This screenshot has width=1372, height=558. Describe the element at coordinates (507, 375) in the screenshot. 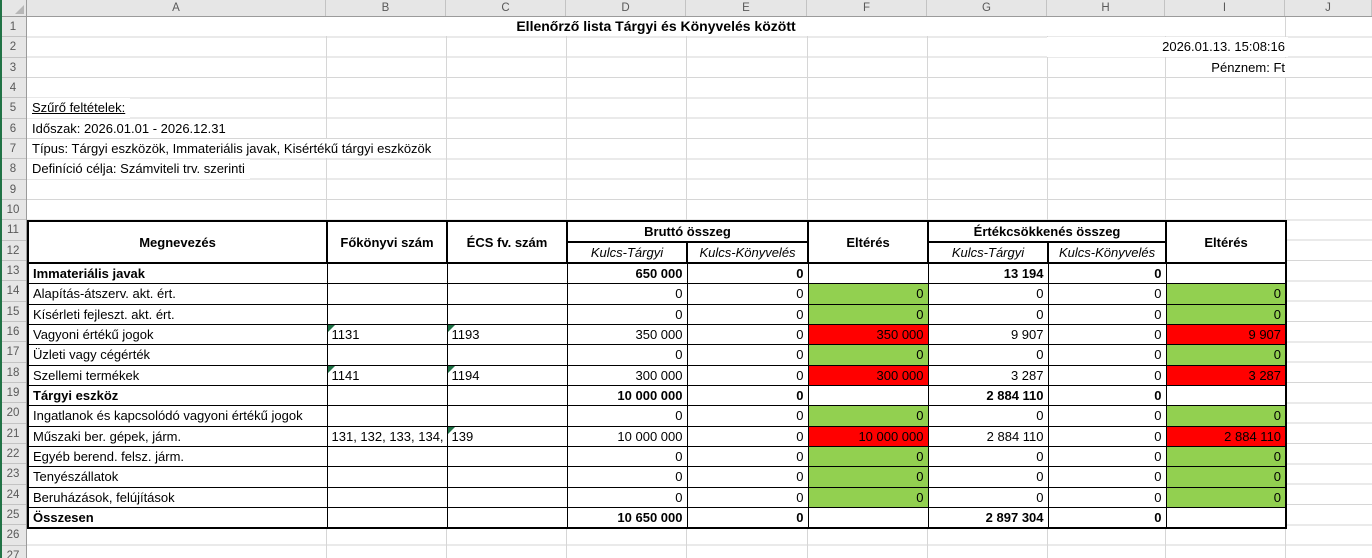

I see `cell-c-18: 1194` at that location.